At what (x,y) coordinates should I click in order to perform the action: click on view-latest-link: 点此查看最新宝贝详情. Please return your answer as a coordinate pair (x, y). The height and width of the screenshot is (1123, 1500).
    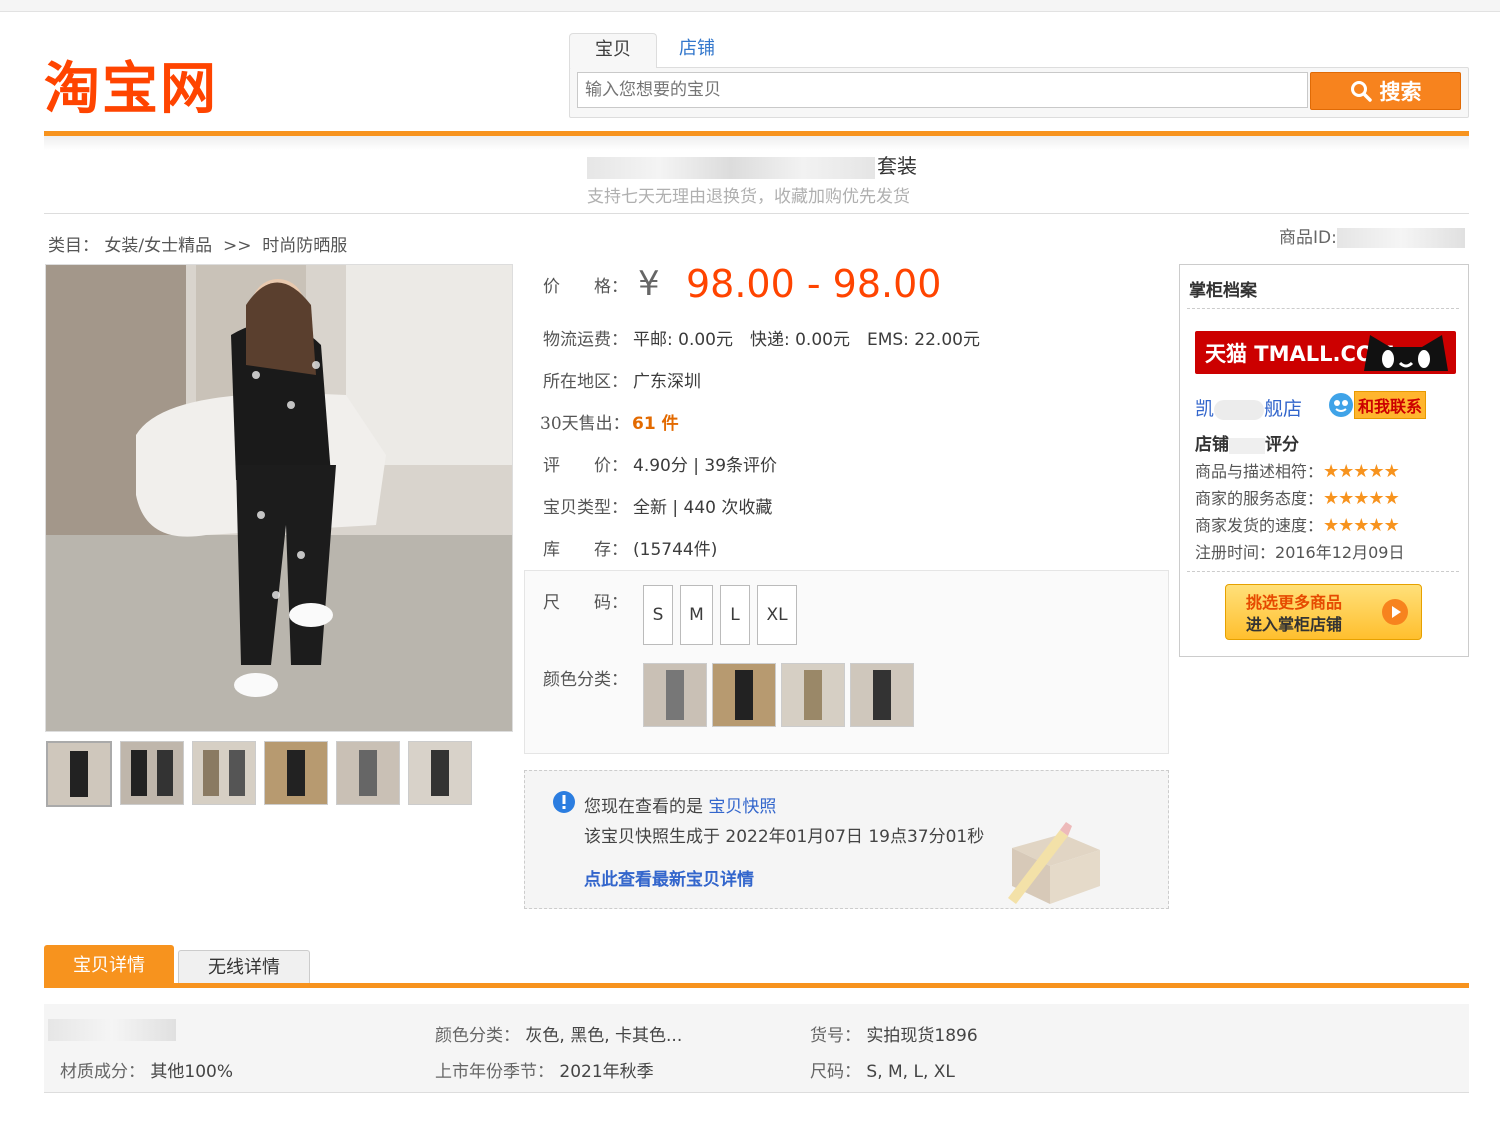
    Looking at the image, I should click on (669, 877).